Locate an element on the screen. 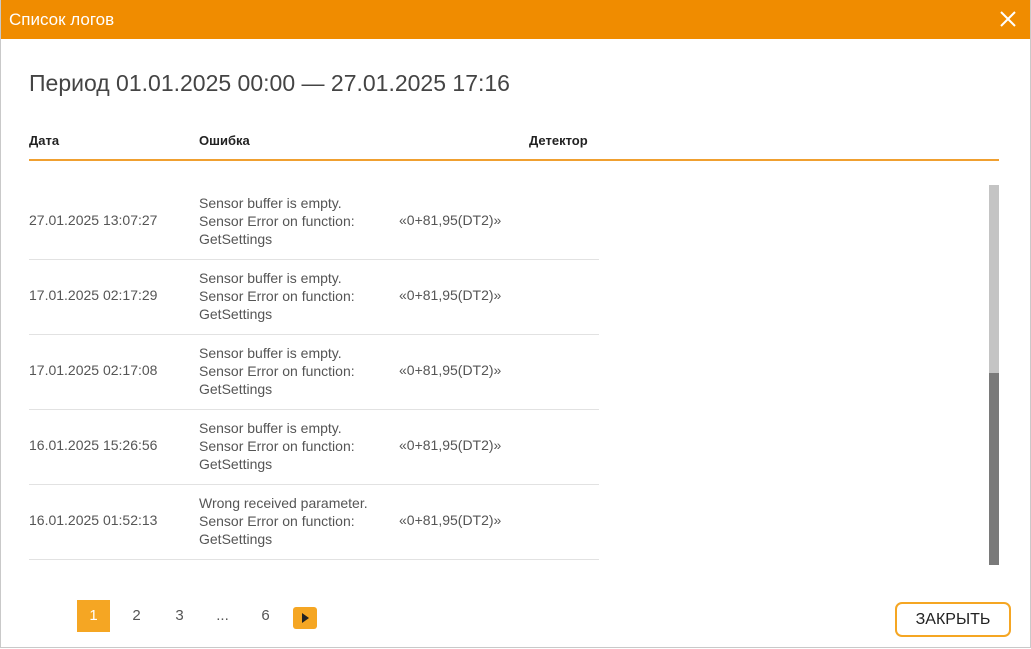 Image resolution: width=1031 pixels, height=649 pixels. row-date: 17.01.2025 02:17:08 is located at coordinates (93, 370).